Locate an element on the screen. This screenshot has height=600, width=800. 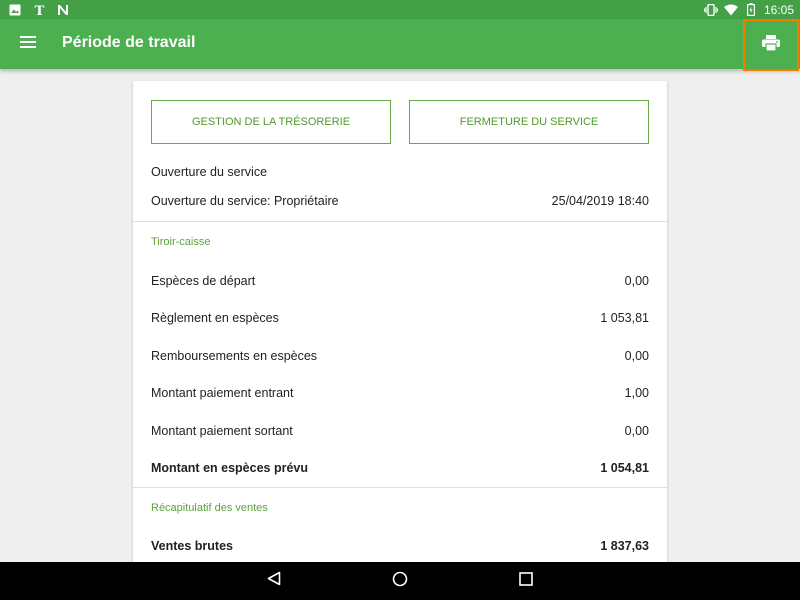
sales-summary-title: Récapitulatif des ventes is located at coordinates (209, 508).